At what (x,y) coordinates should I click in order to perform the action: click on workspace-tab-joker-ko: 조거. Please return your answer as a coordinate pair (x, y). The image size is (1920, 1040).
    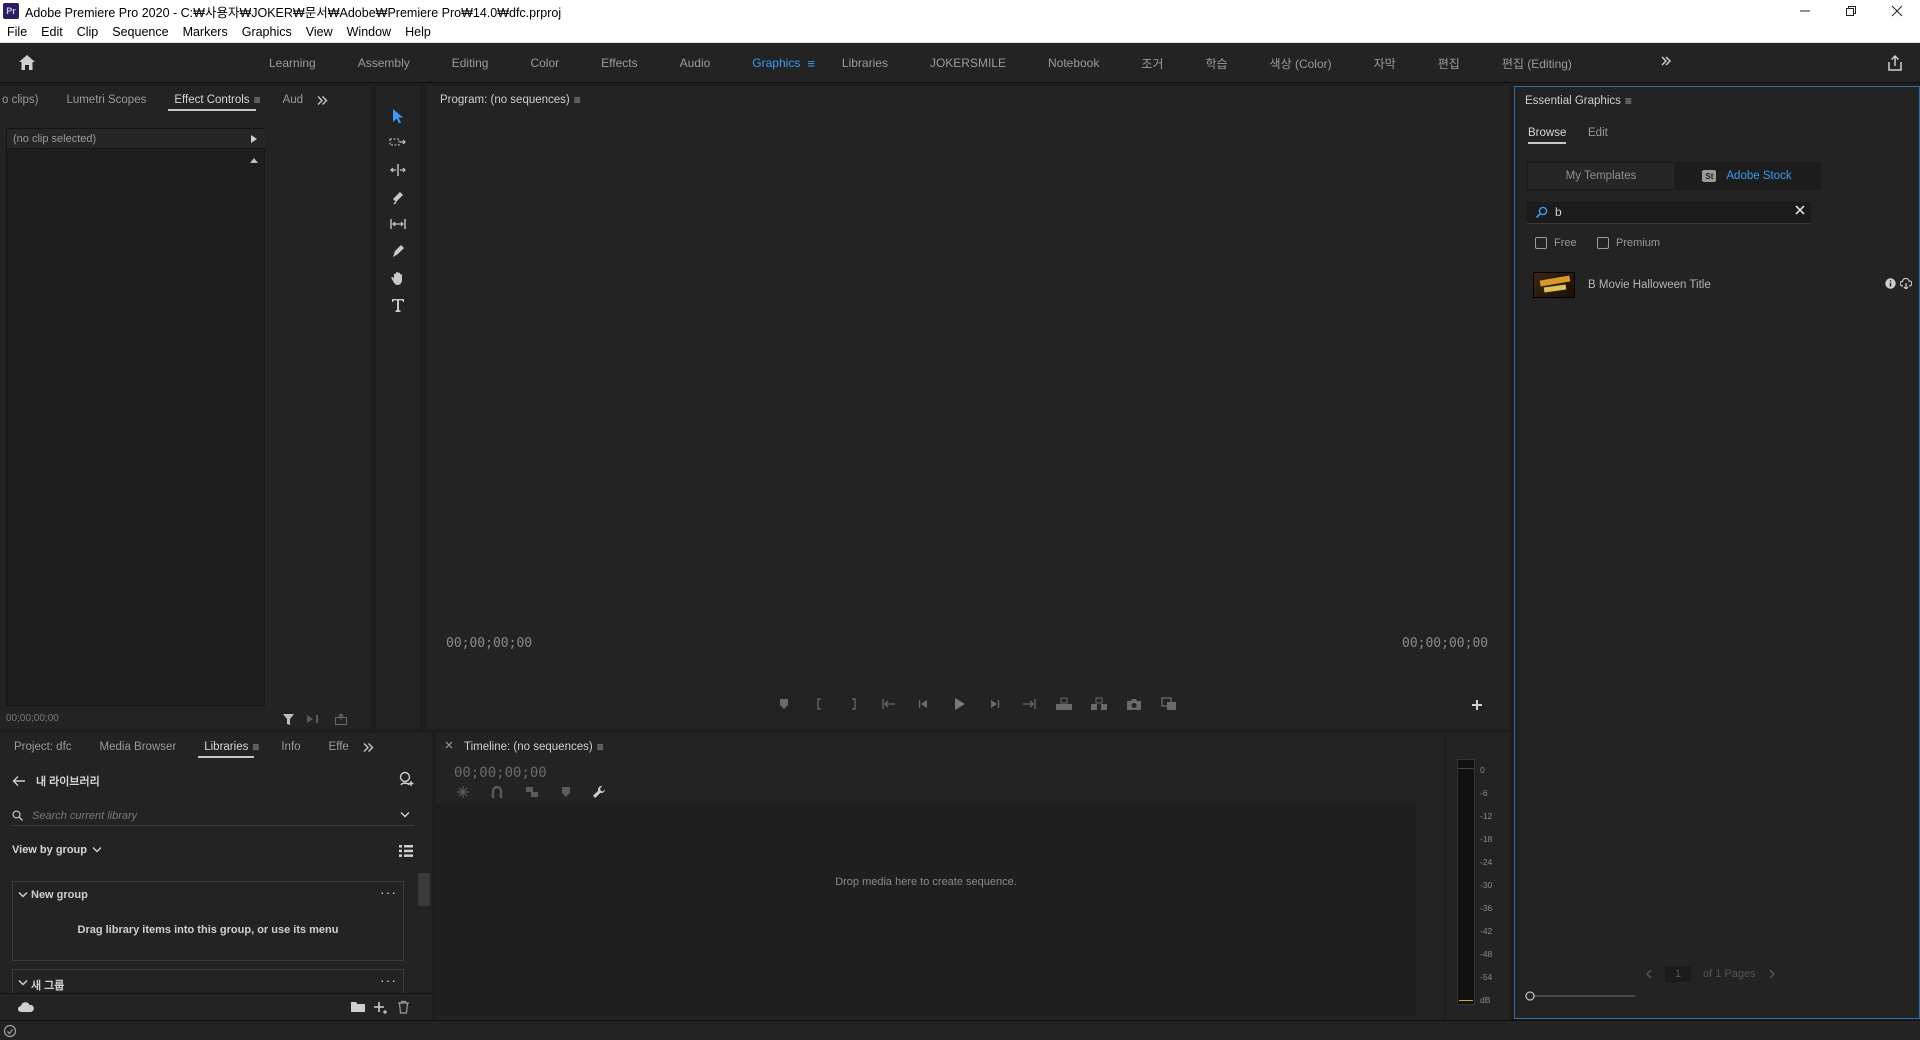
    Looking at the image, I should click on (1152, 63).